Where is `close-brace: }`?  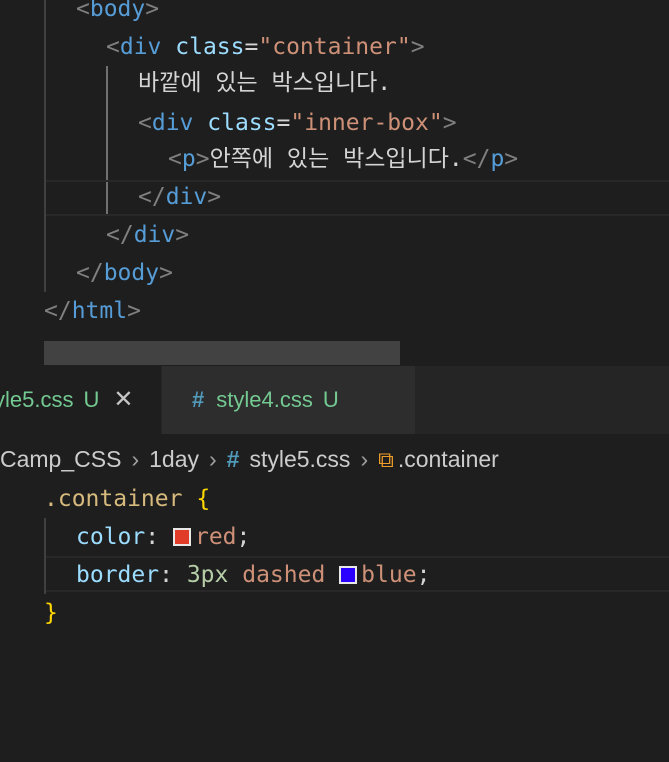
close-brace: } is located at coordinates (51, 613).